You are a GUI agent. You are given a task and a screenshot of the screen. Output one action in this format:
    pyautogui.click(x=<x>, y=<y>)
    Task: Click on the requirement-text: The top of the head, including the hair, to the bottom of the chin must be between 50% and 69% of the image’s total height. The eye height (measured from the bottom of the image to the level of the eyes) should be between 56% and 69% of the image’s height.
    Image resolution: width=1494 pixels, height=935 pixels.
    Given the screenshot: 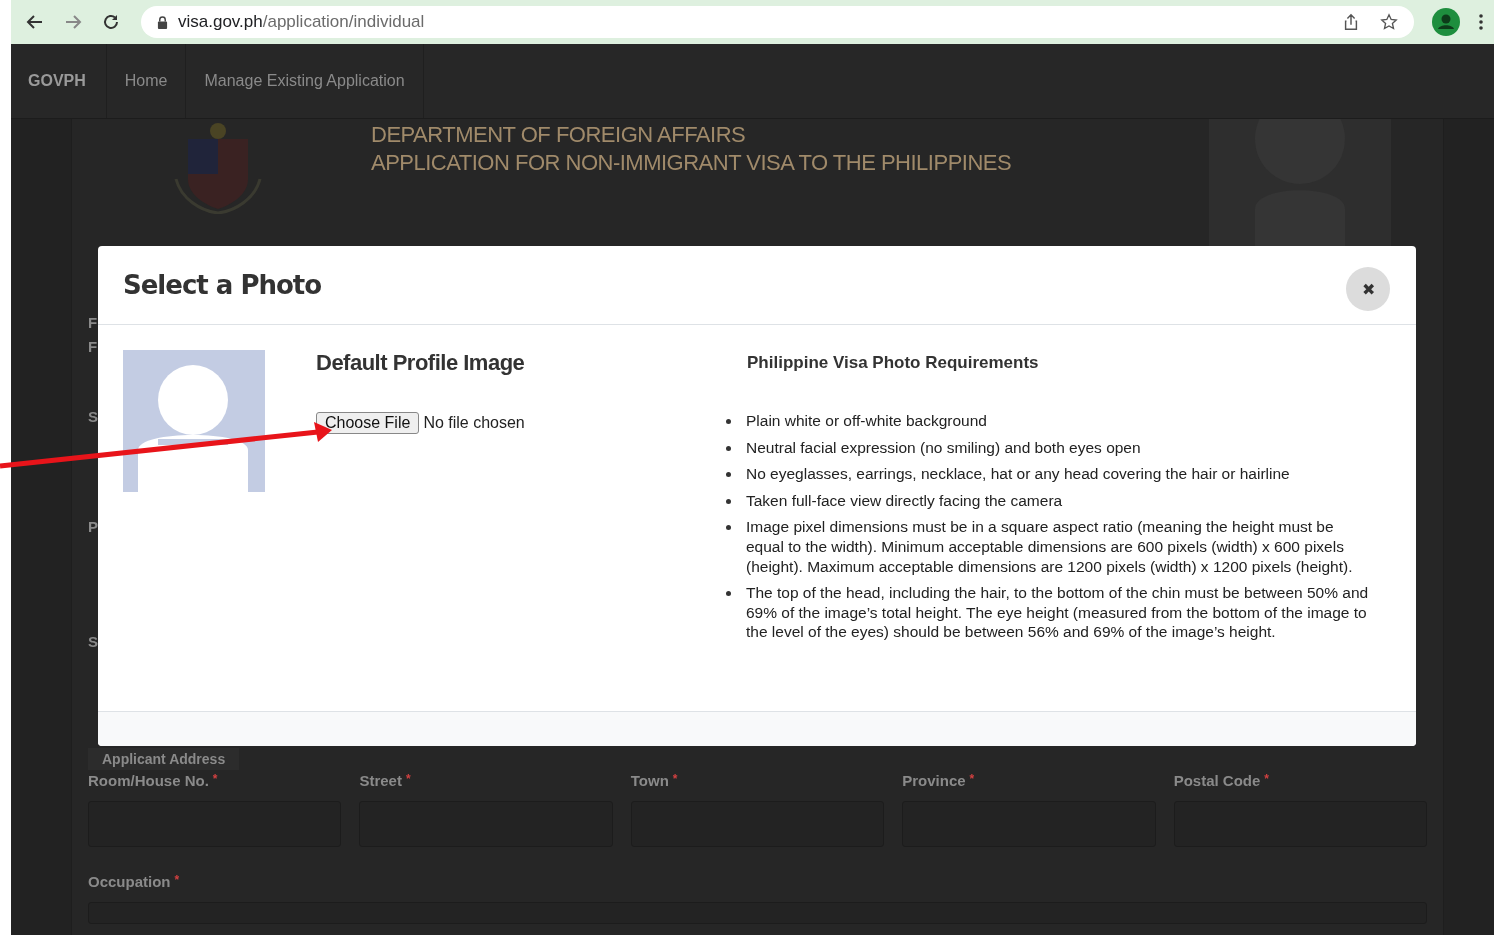 What is the action you would take?
    pyautogui.click(x=1058, y=612)
    